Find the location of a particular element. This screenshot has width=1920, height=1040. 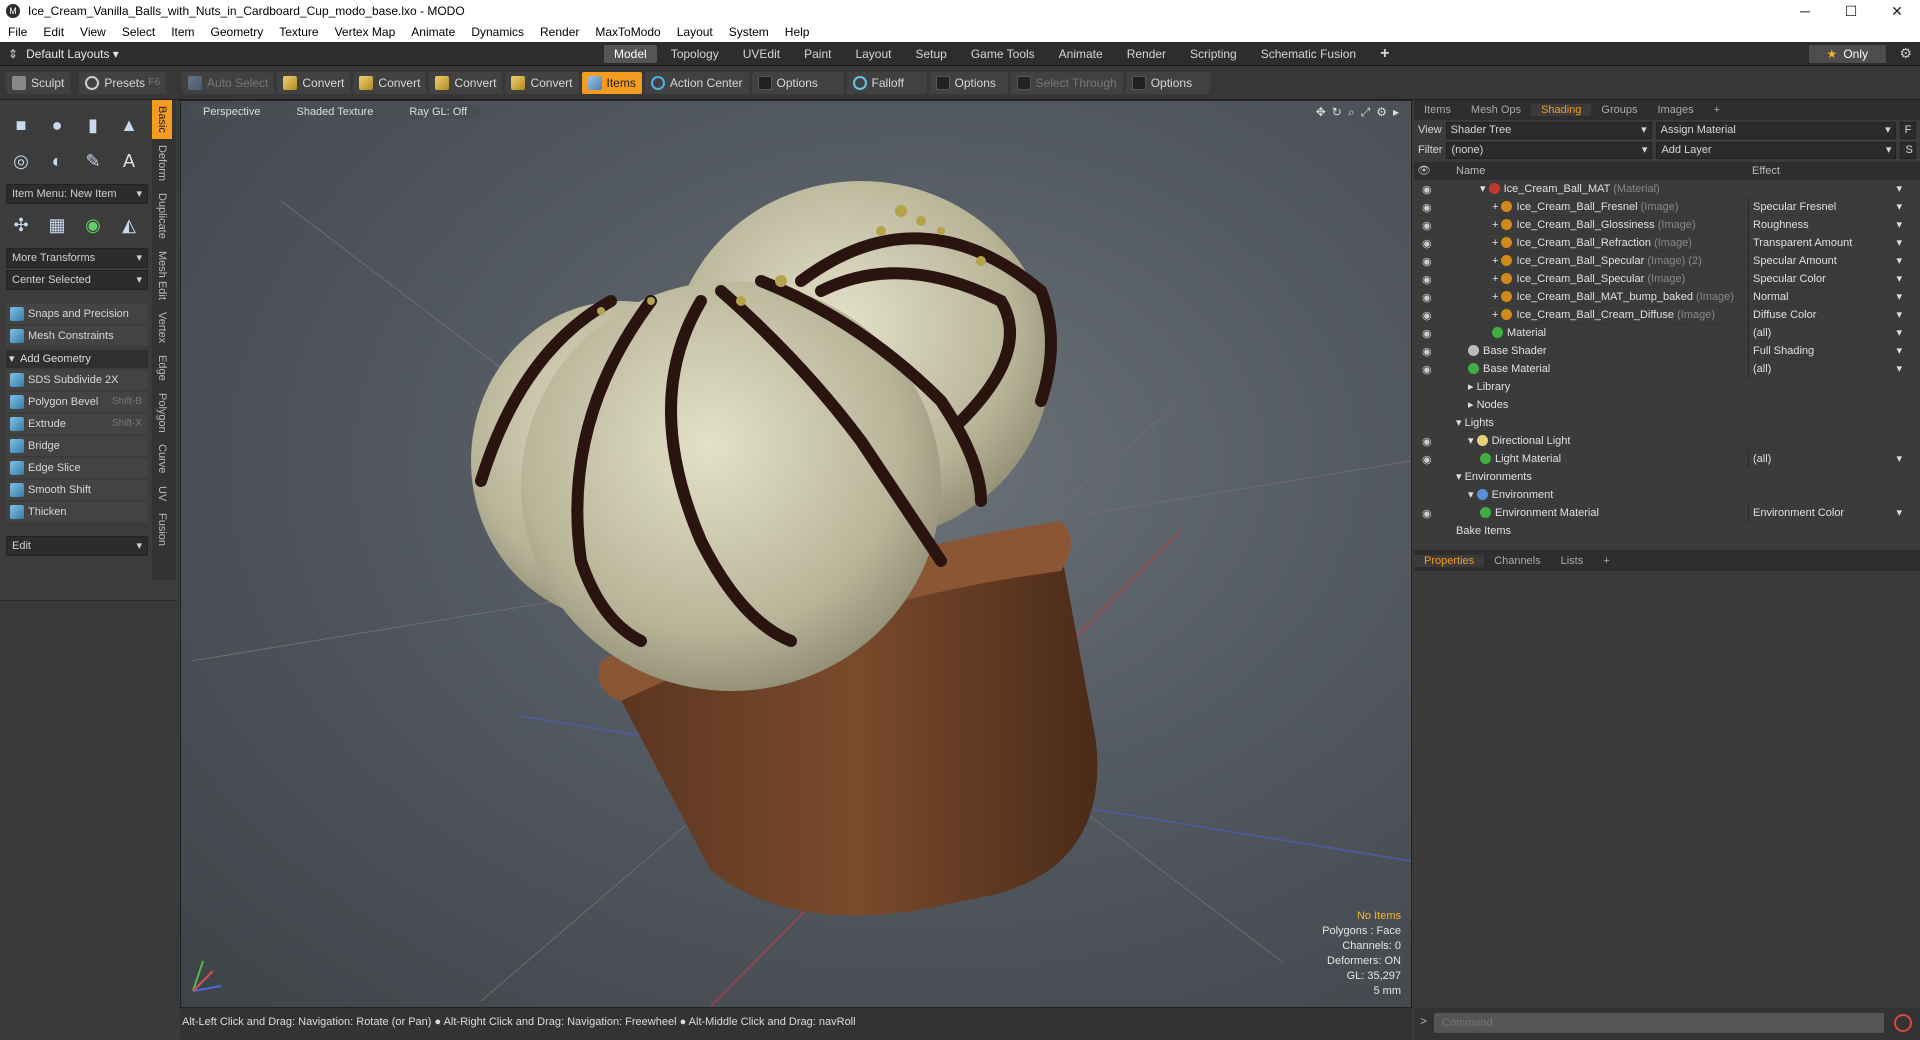

menu-system: System is located at coordinates (749, 32).